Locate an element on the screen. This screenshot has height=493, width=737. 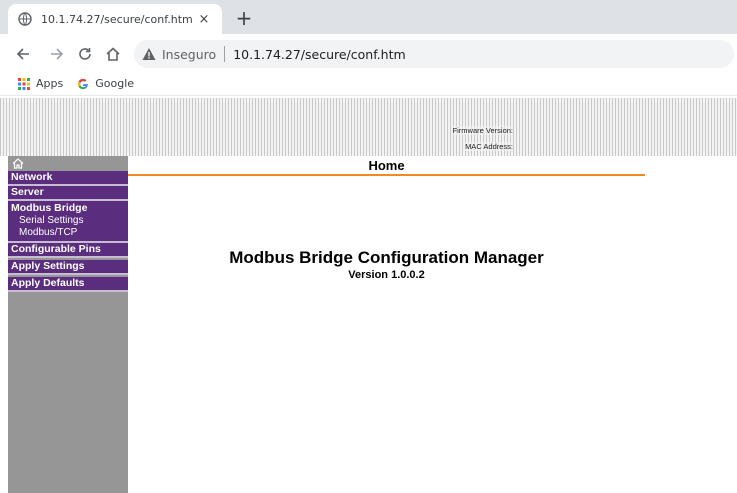
browser-home-icon is located at coordinates (113, 54).